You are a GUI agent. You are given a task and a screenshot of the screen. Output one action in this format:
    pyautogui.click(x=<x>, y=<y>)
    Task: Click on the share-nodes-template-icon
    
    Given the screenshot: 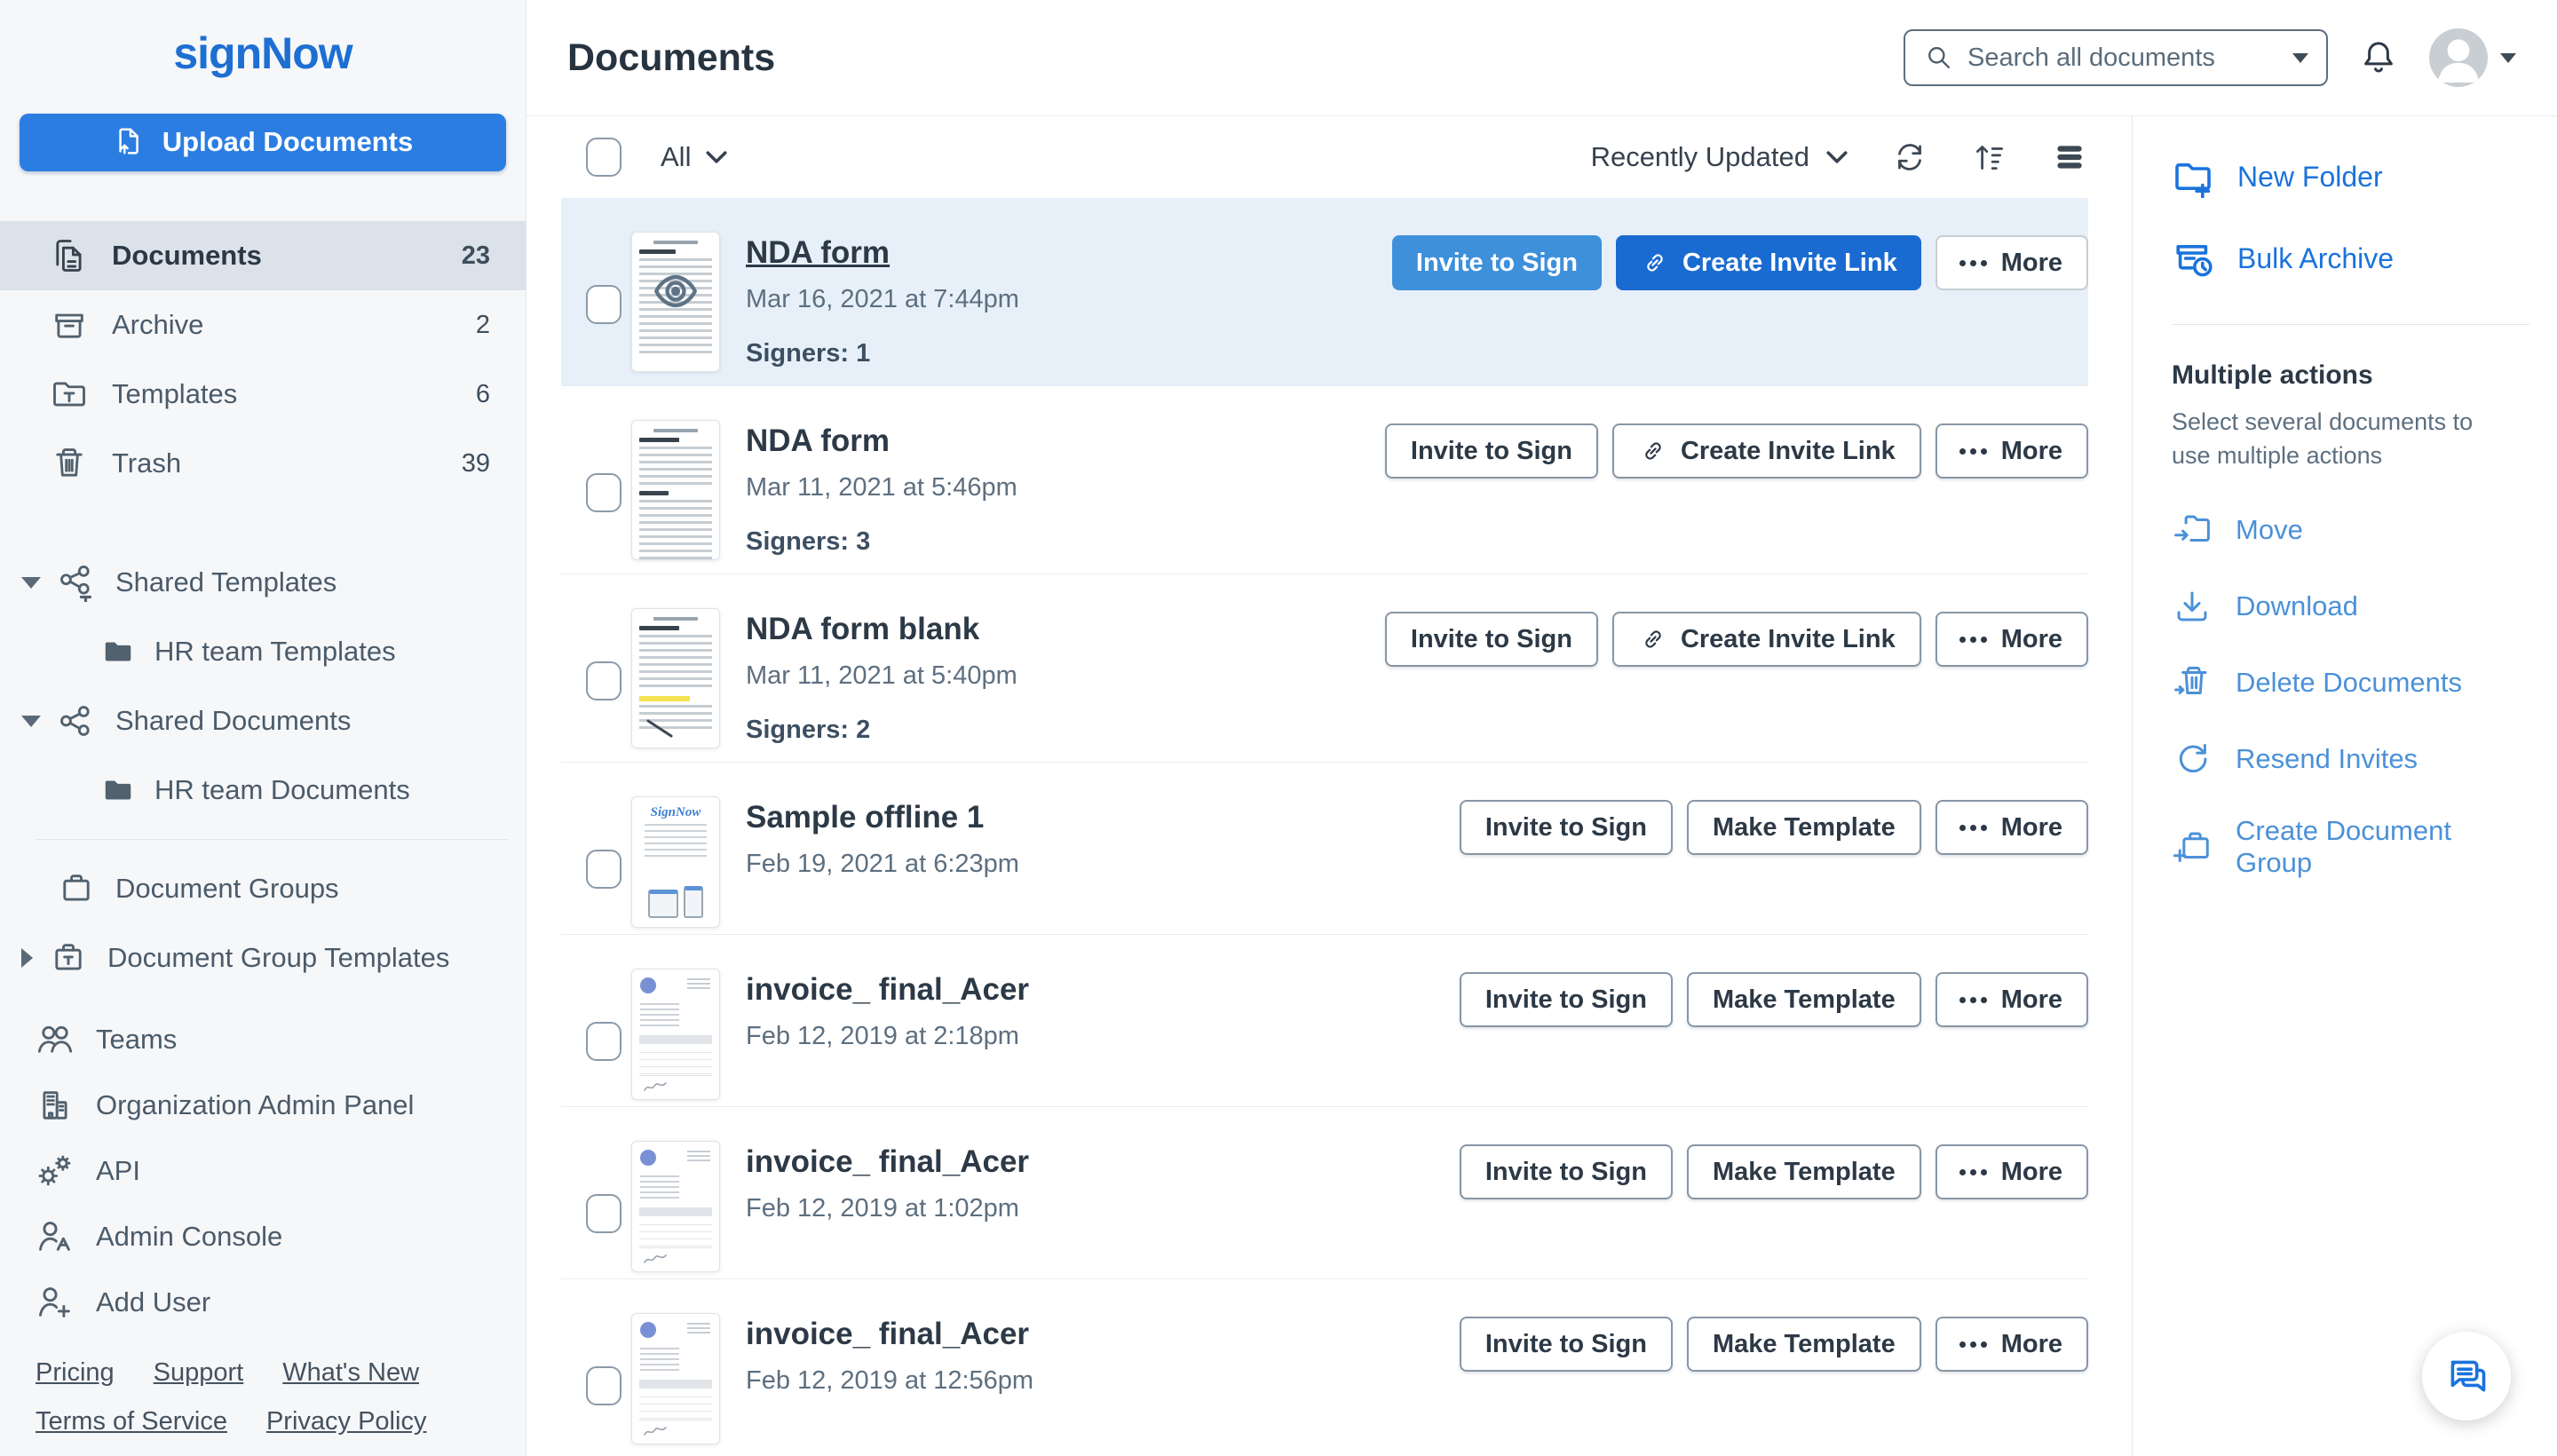 What is the action you would take?
    pyautogui.click(x=76, y=583)
    